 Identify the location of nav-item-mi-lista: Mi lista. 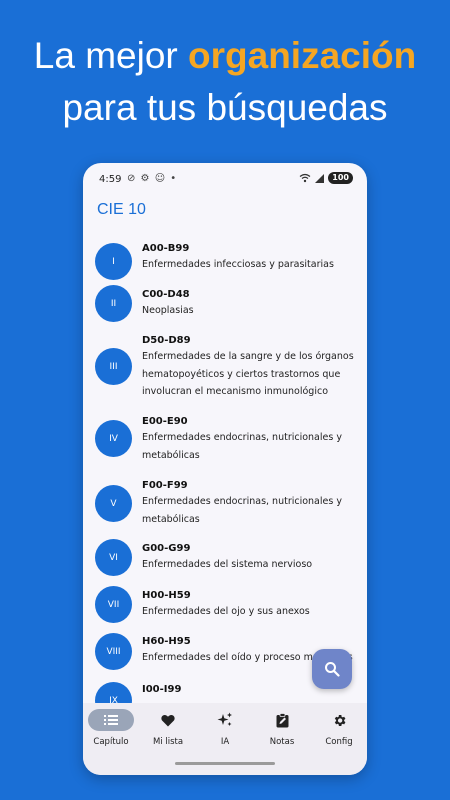
(168, 728).